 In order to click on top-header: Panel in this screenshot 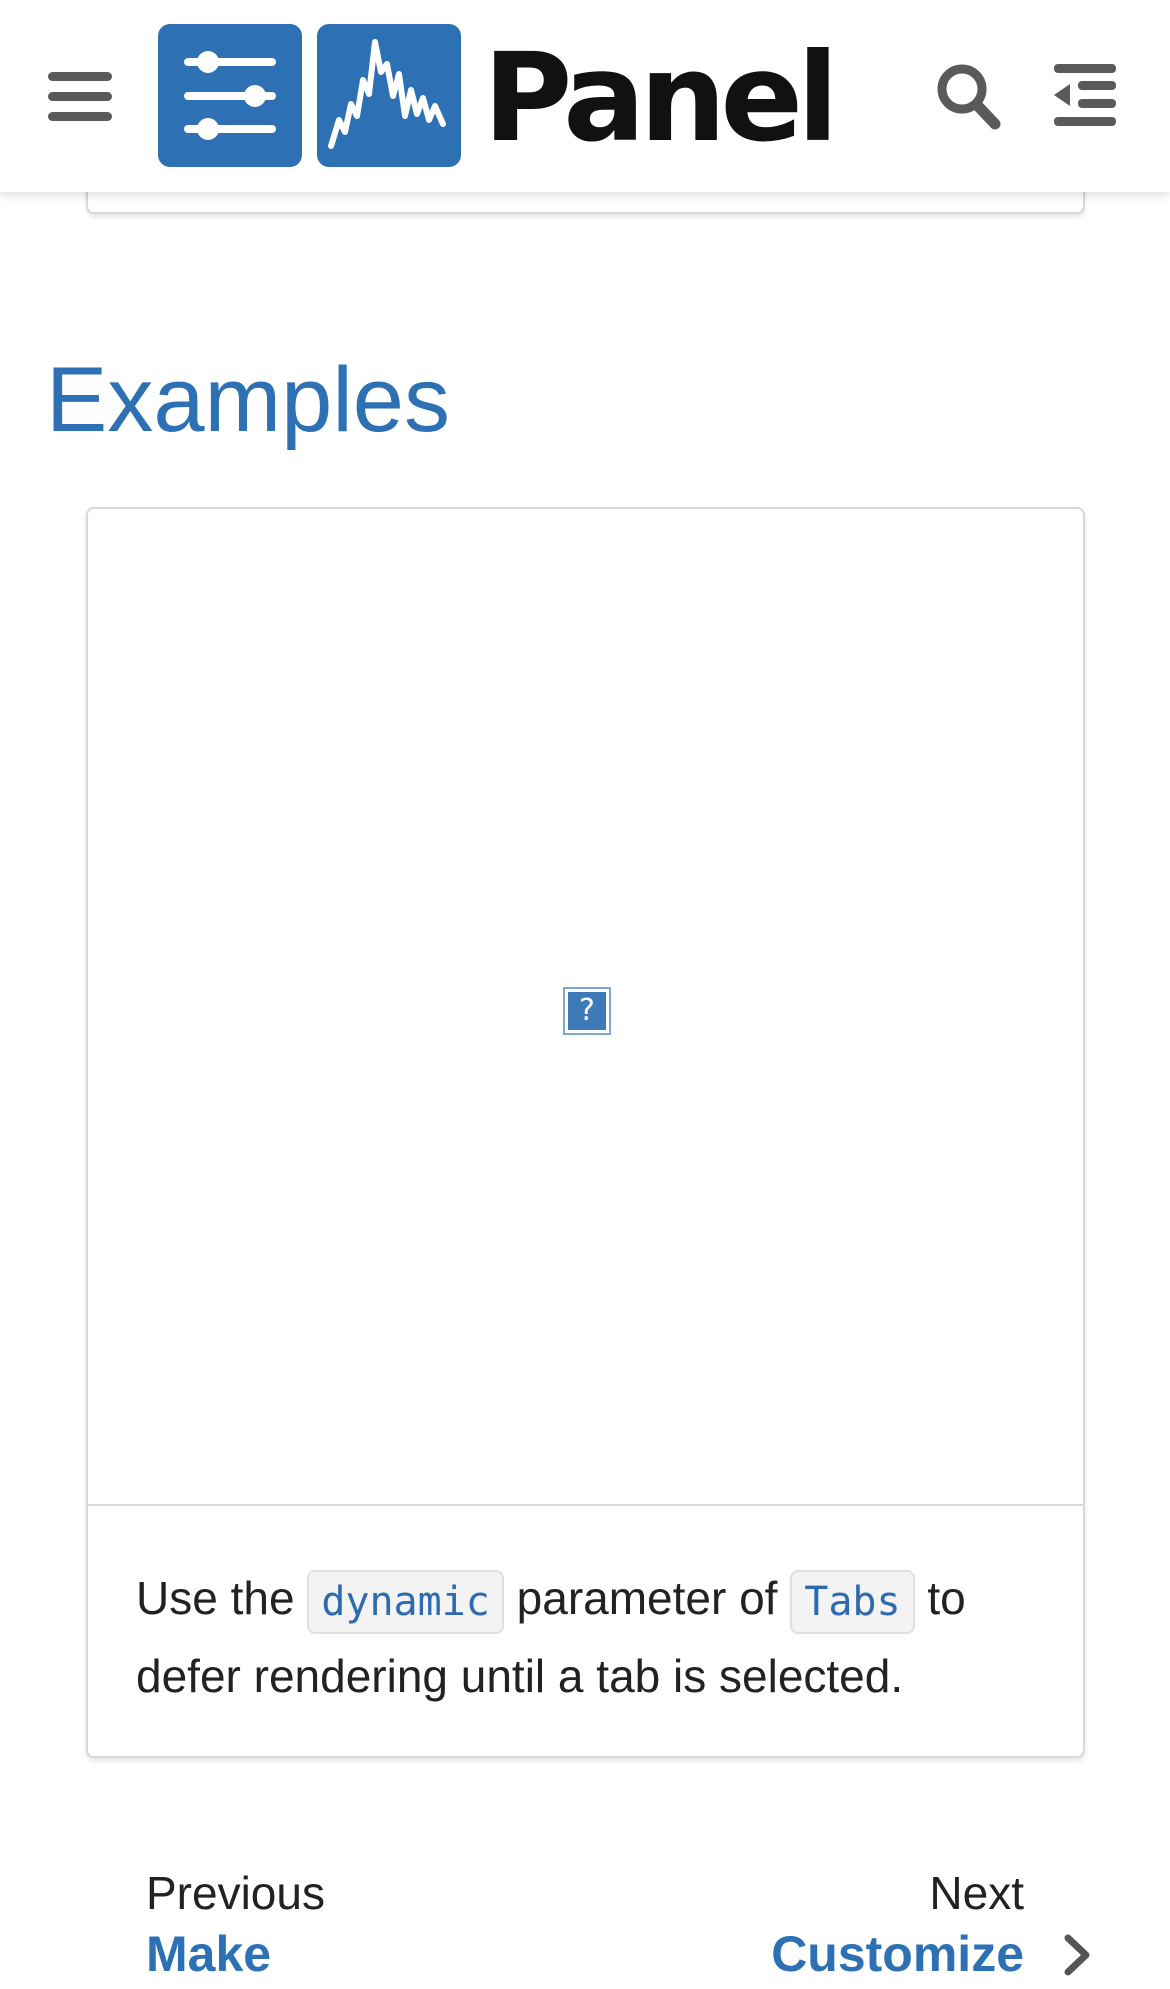, I will do `click(585, 96)`.